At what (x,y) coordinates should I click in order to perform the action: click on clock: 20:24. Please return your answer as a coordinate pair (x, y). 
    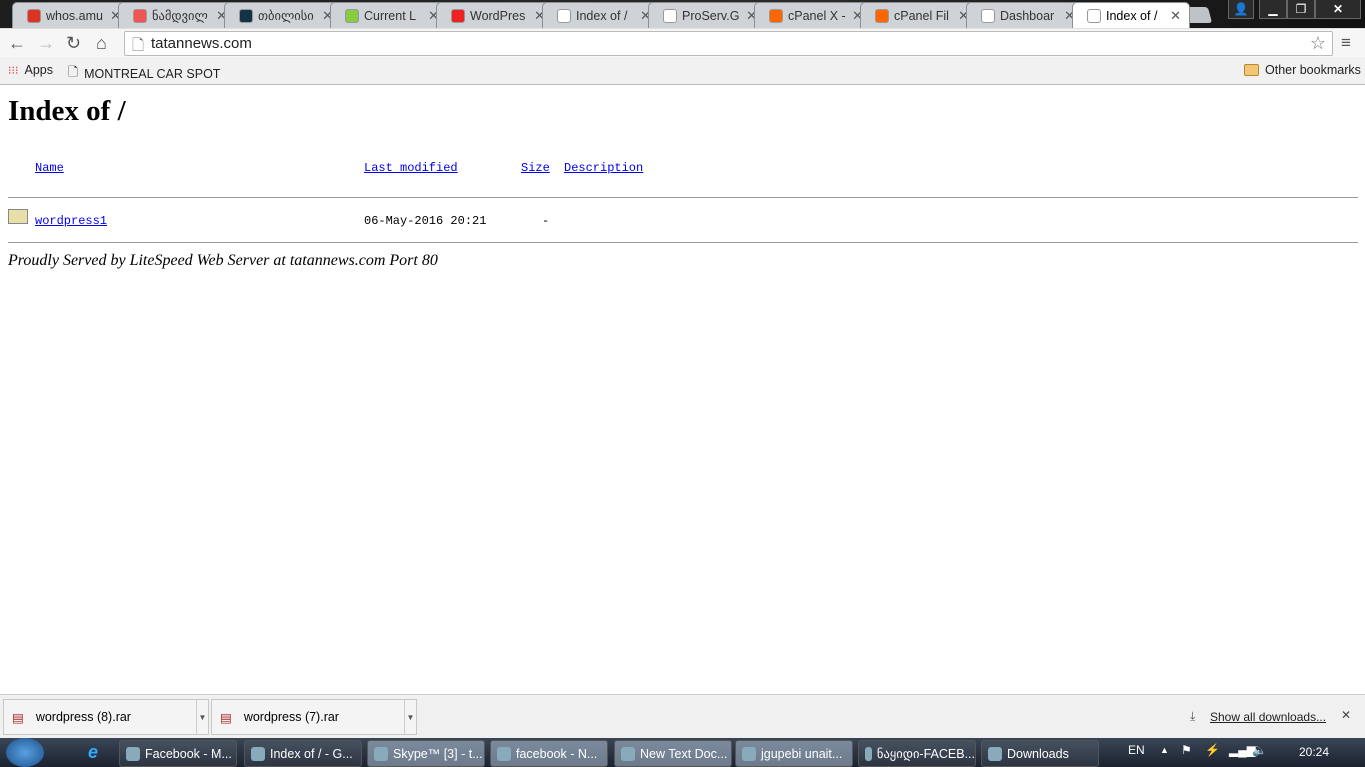
    Looking at the image, I should click on (1314, 752).